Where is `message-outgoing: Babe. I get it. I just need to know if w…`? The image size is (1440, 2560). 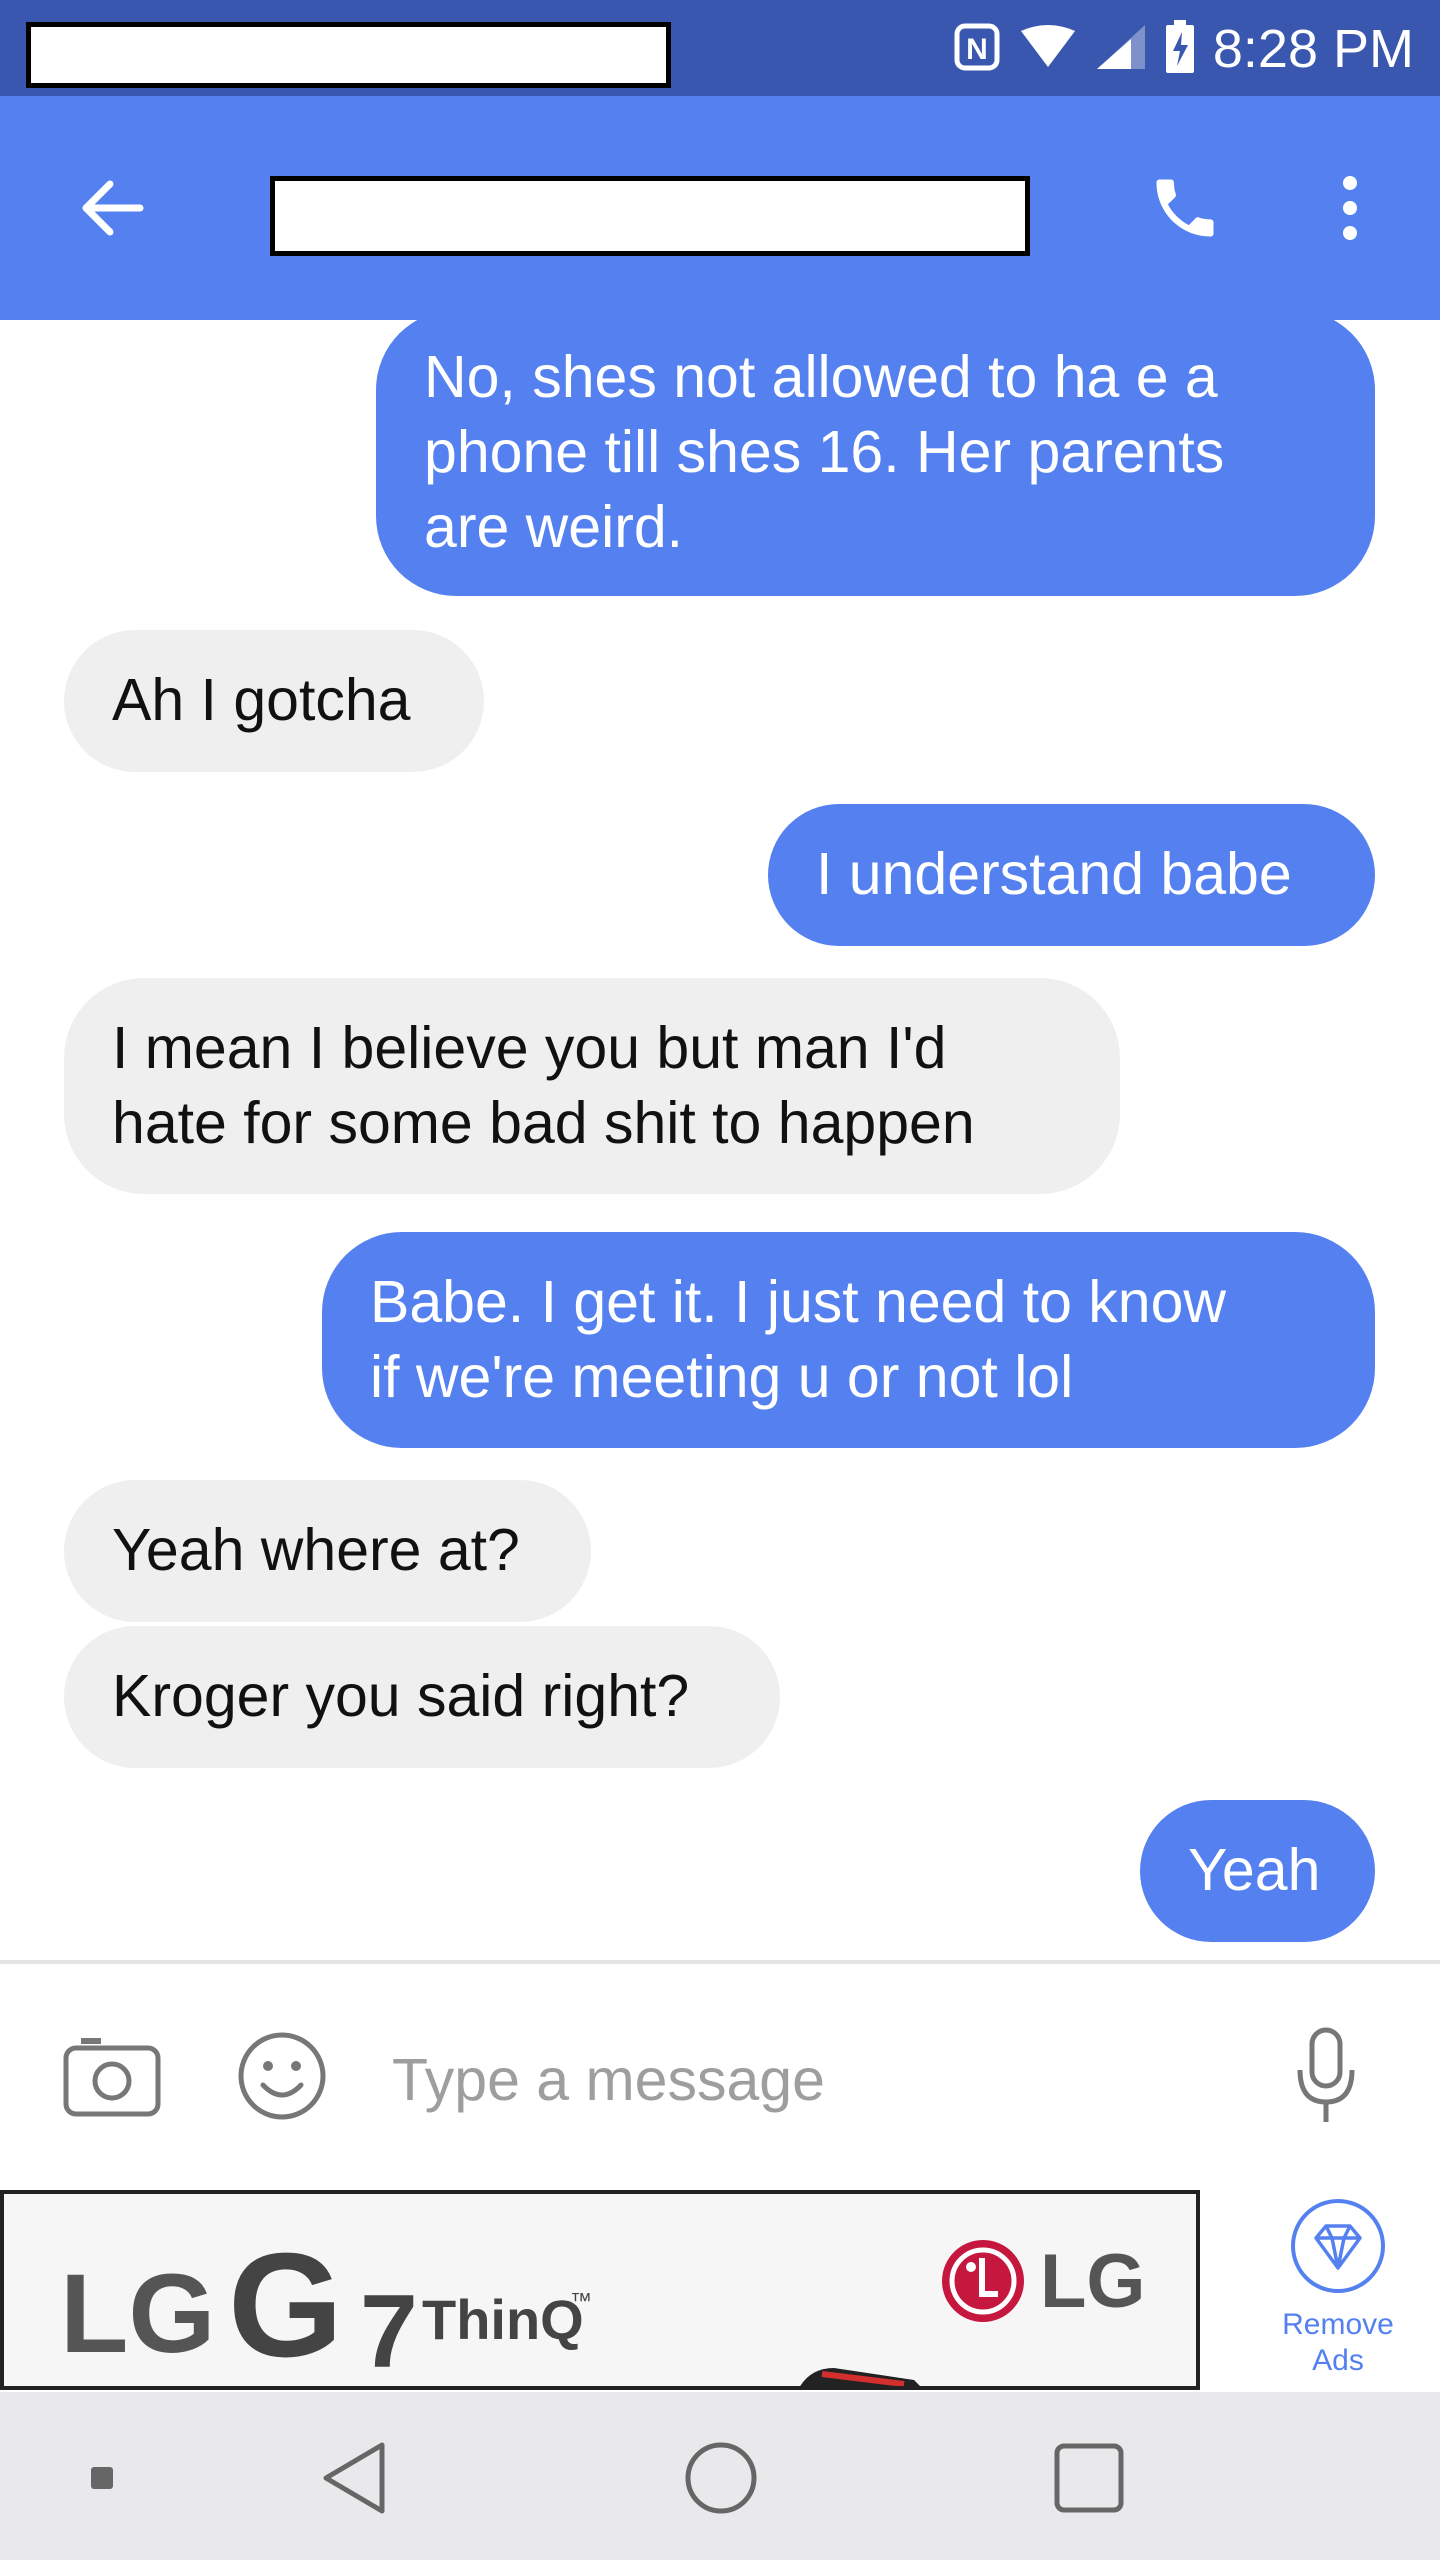 message-outgoing: Babe. I get it. I just need to know if w… is located at coordinates (848, 1340).